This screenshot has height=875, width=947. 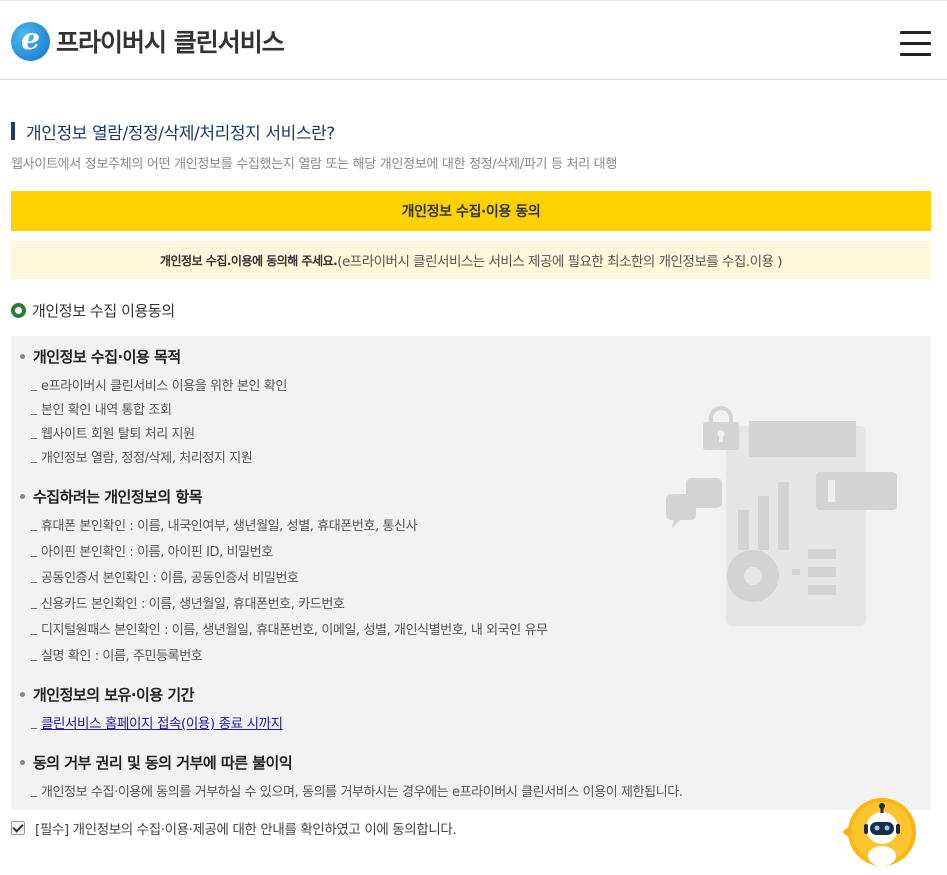 I want to click on privacy-document-illustration, so click(x=781, y=516).